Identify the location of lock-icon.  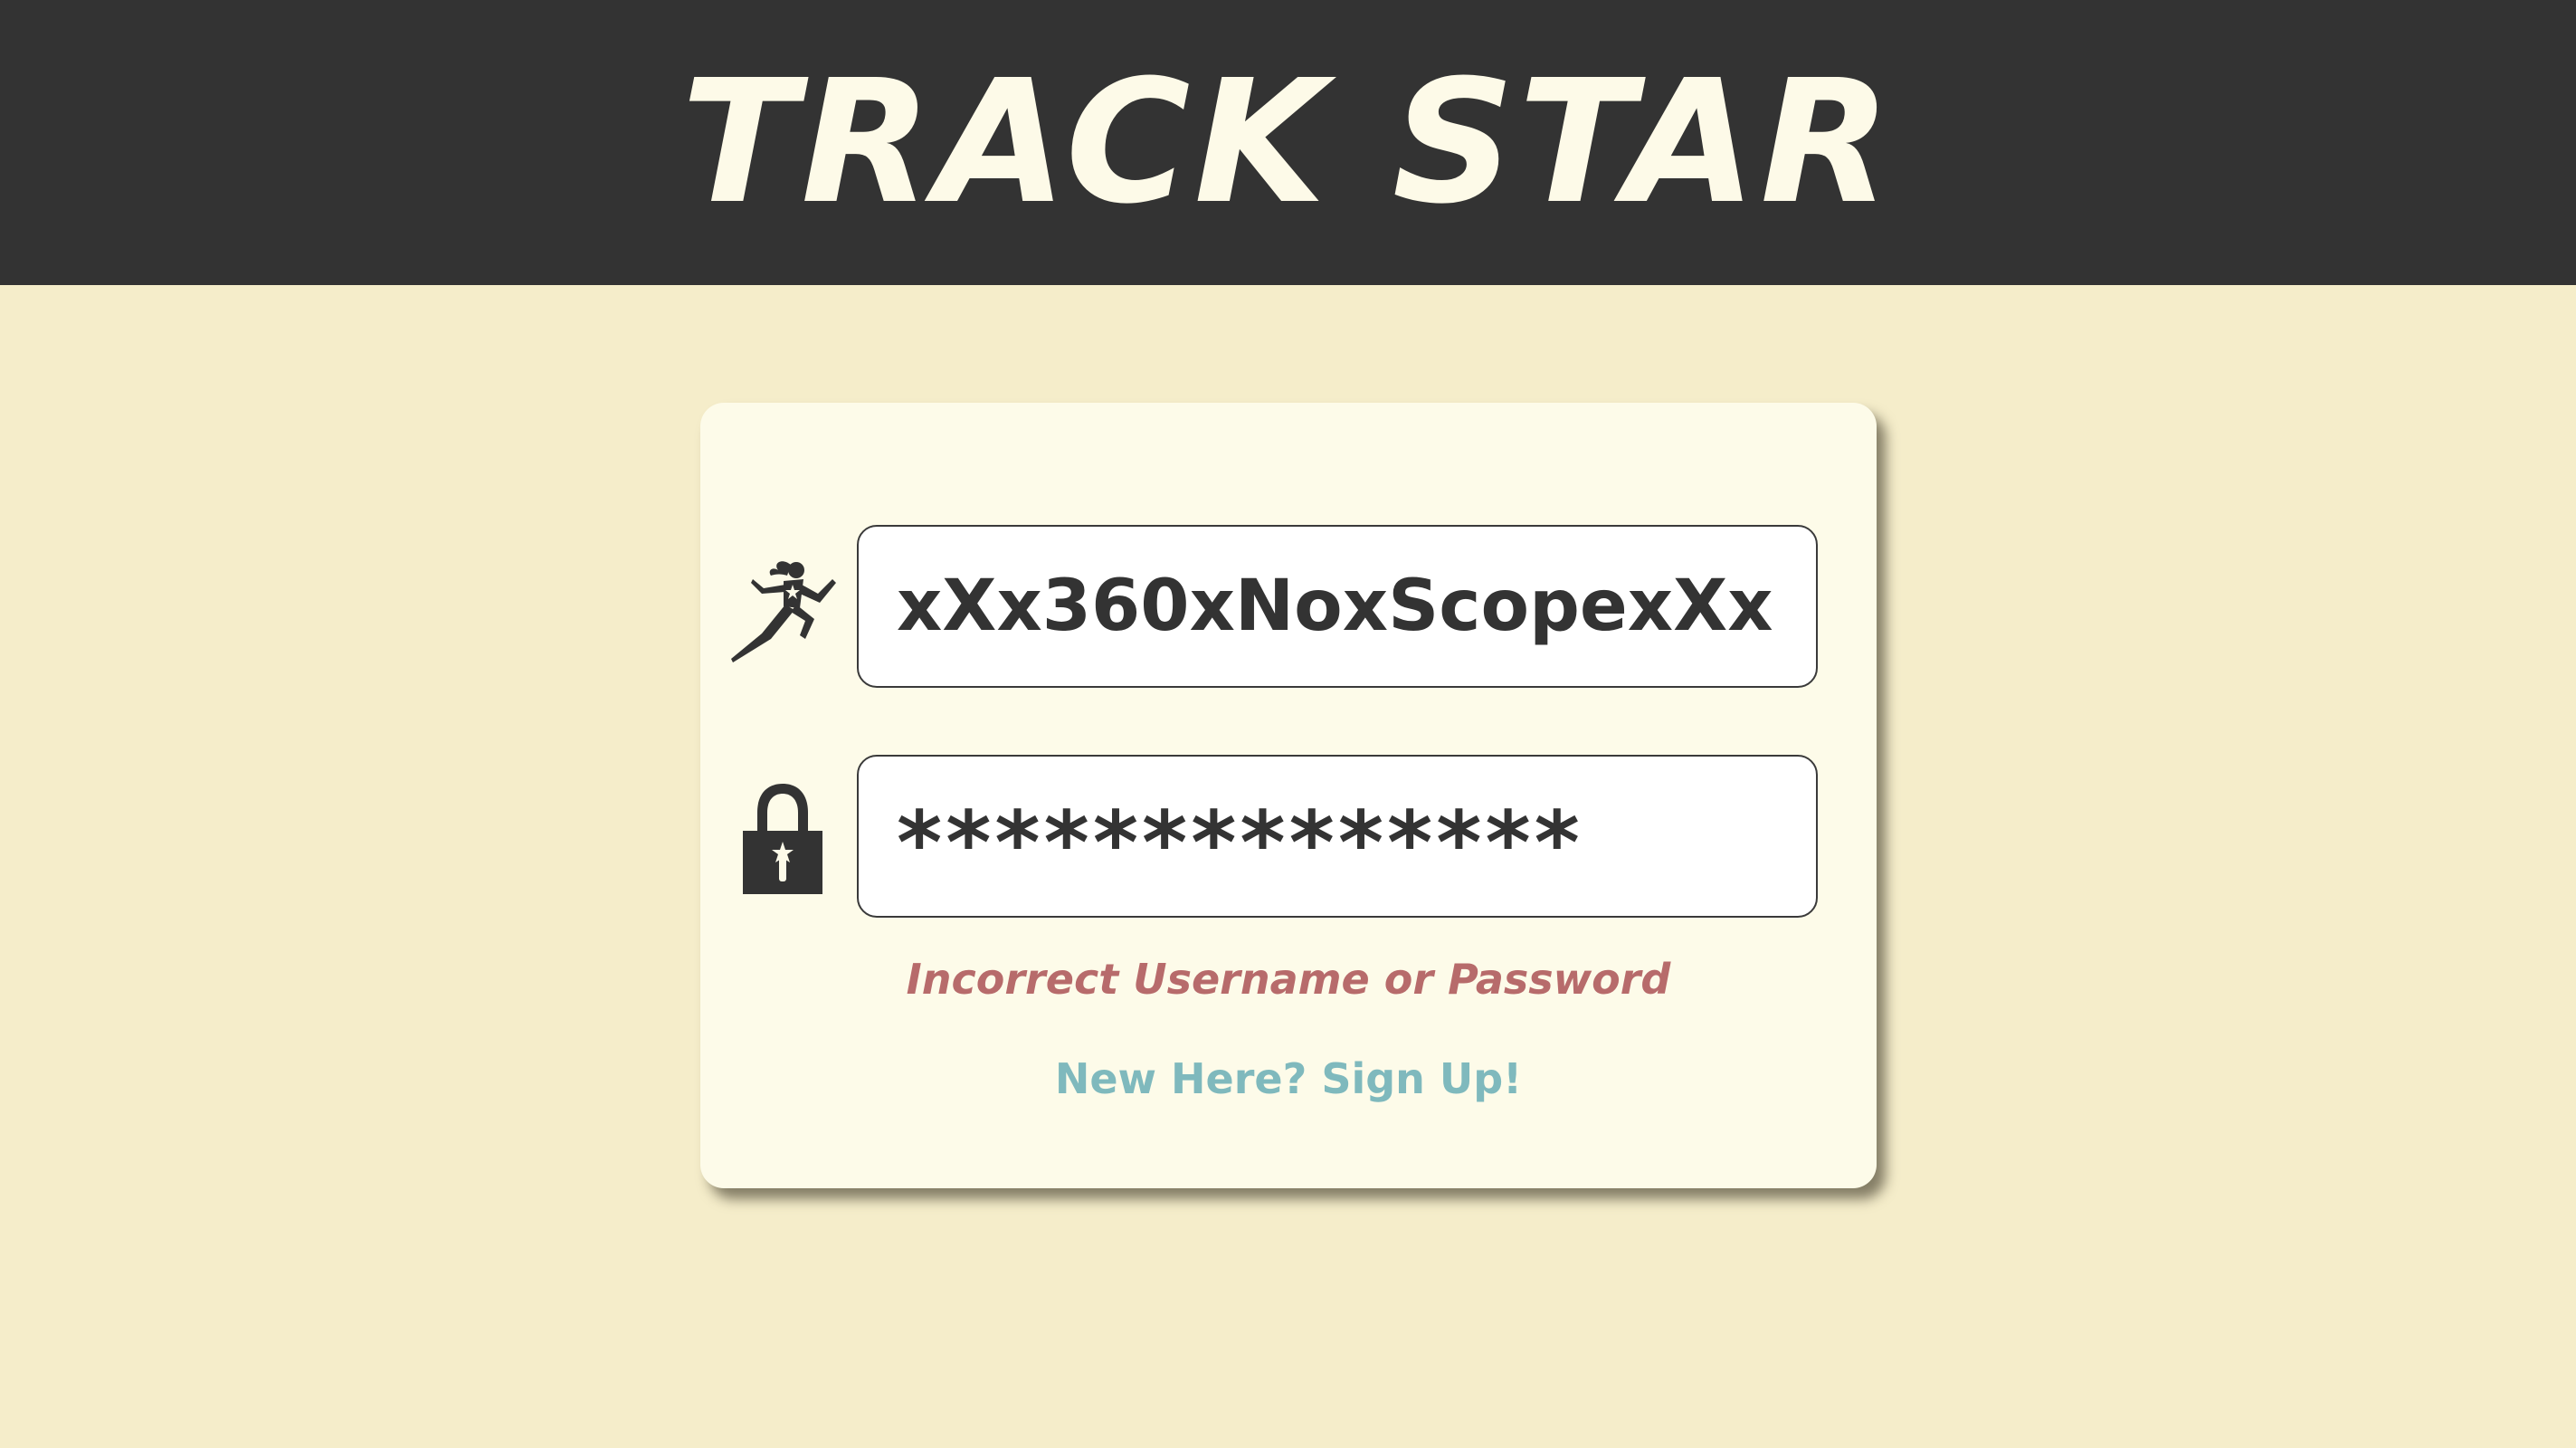
(782, 839).